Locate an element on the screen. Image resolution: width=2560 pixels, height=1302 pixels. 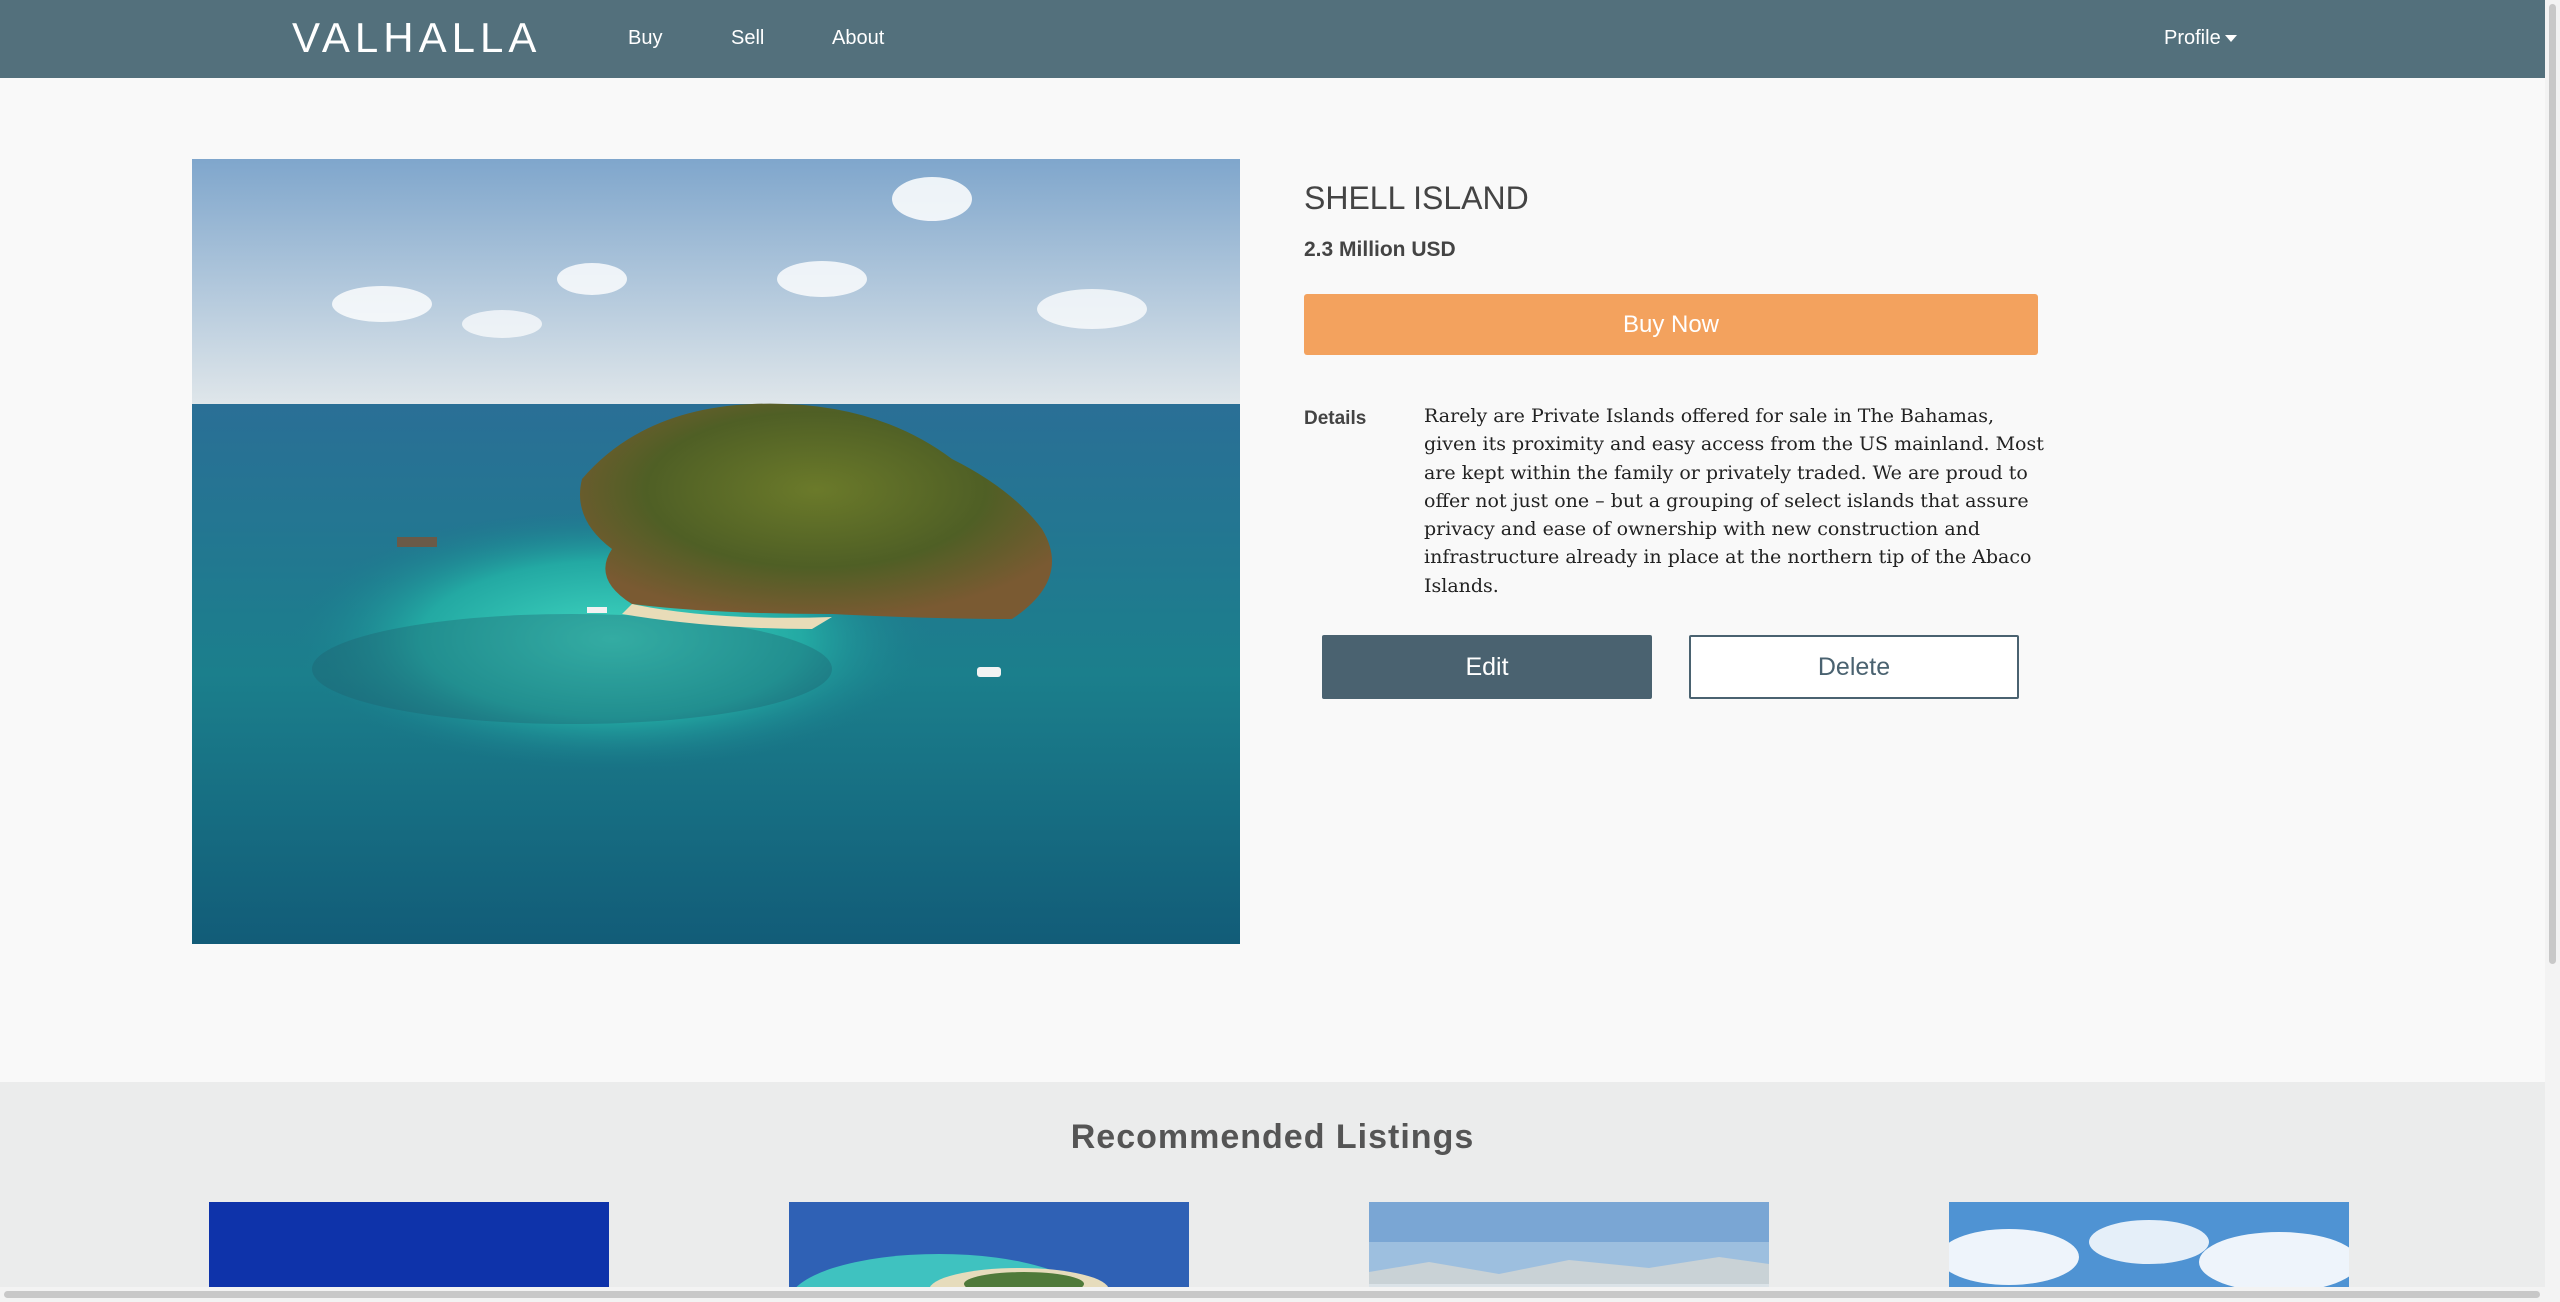
vertical-scrollbar-thumb is located at coordinates (2552, 484).